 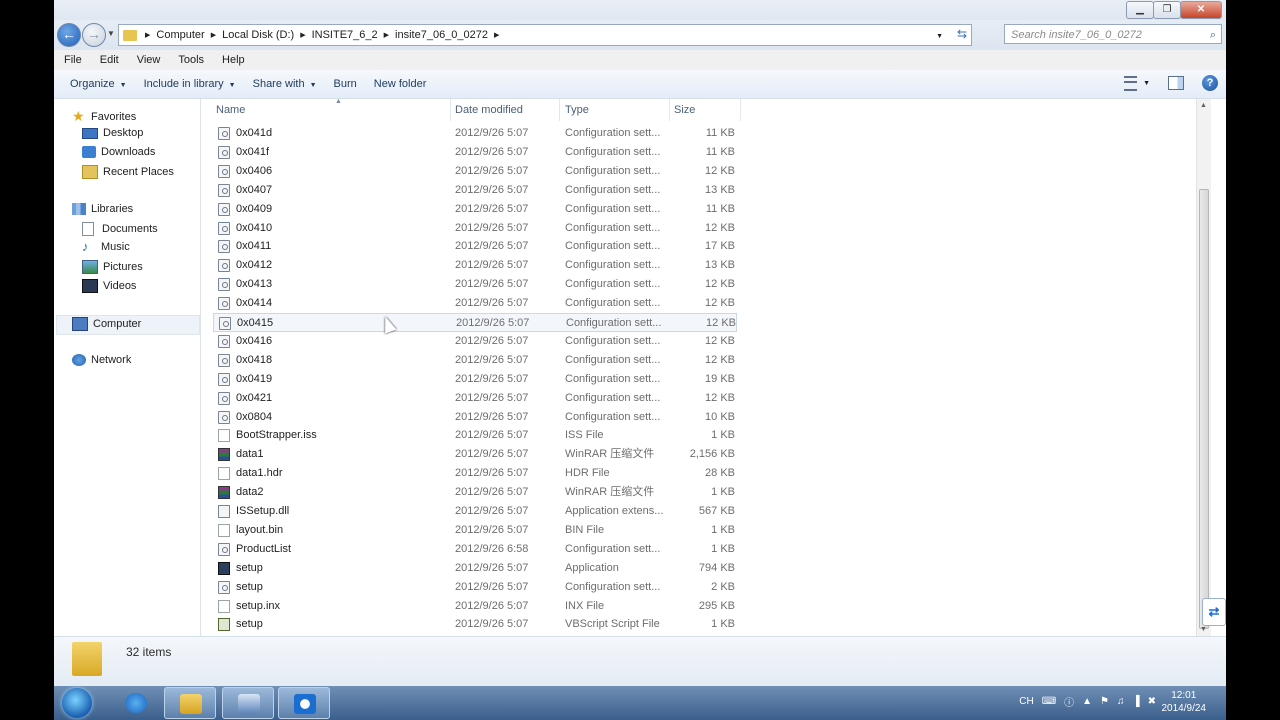 I want to click on search-icon: ⌕, so click(x=1213, y=35).